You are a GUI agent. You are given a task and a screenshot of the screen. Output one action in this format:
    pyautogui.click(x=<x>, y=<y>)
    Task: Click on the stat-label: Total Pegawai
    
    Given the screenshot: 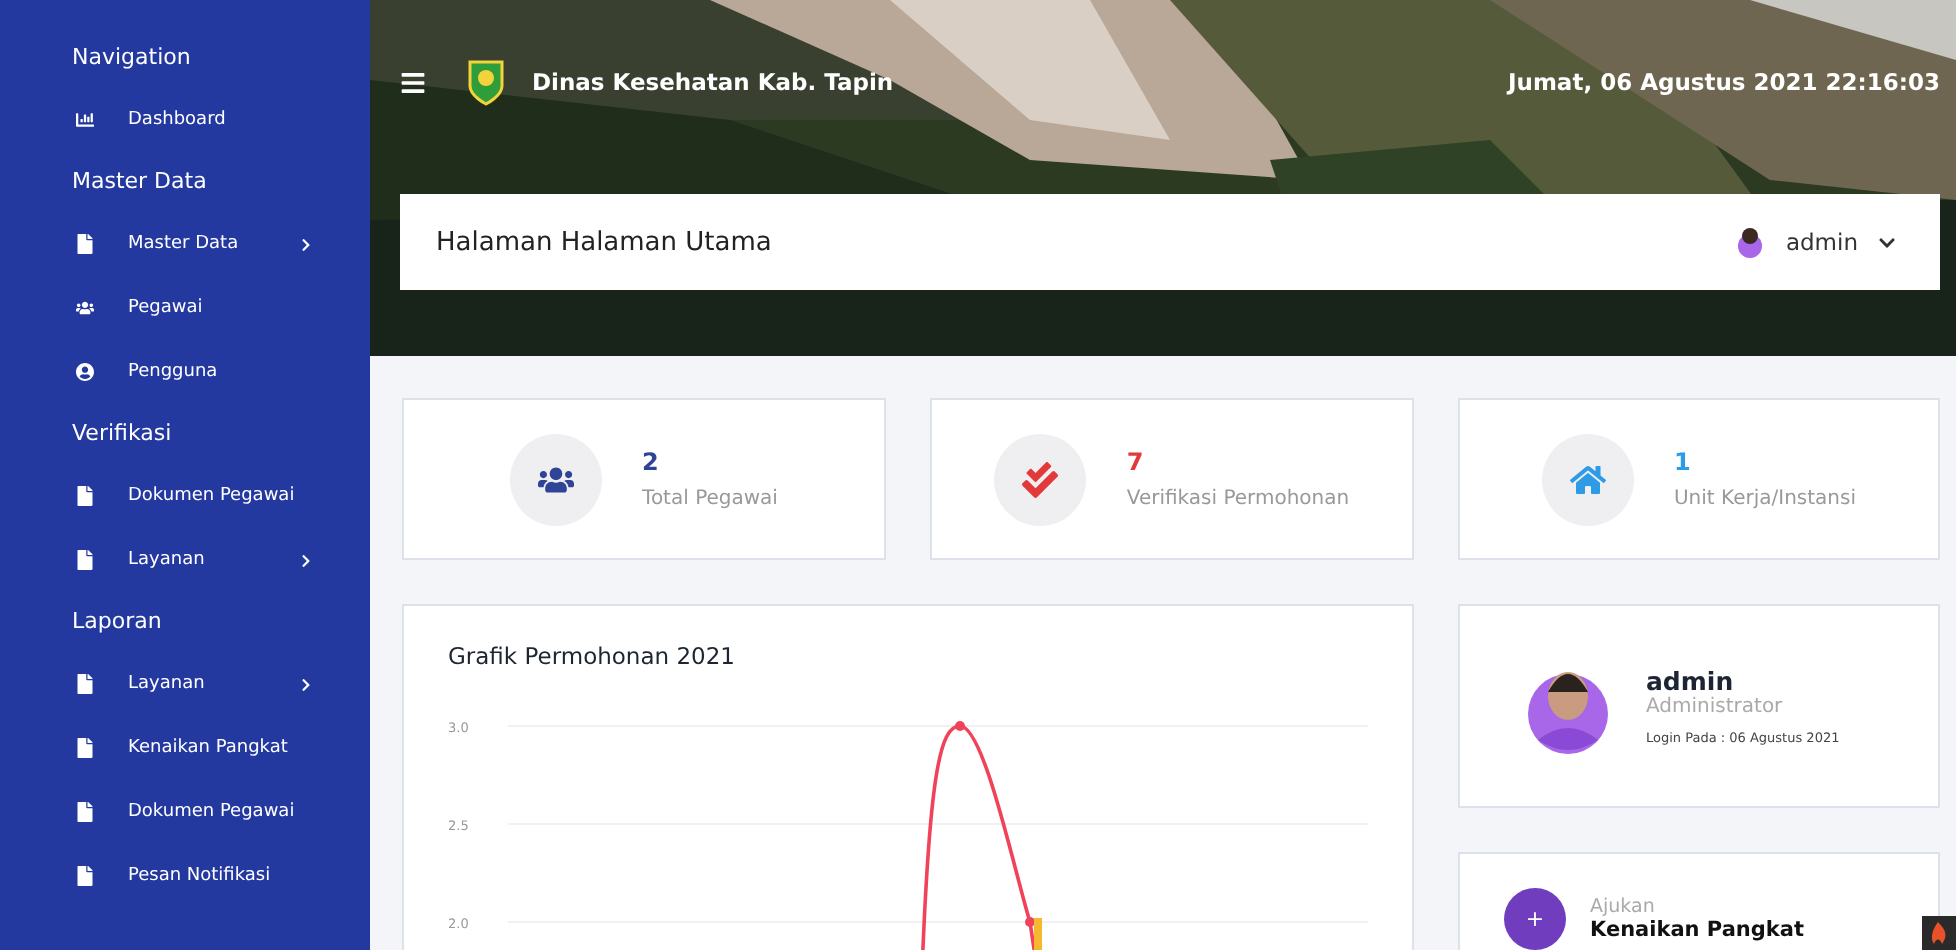 What is the action you would take?
    pyautogui.click(x=710, y=499)
    